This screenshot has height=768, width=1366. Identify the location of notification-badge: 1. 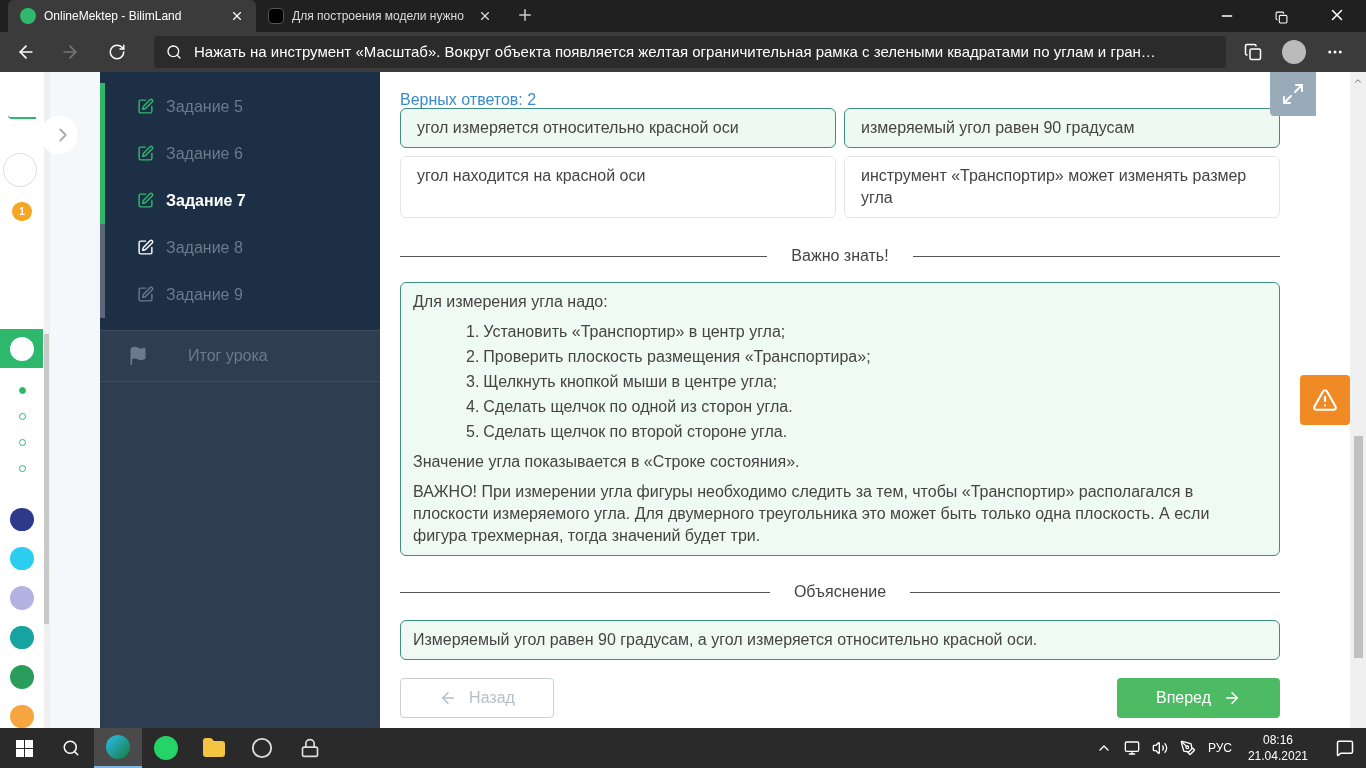
(22, 211).